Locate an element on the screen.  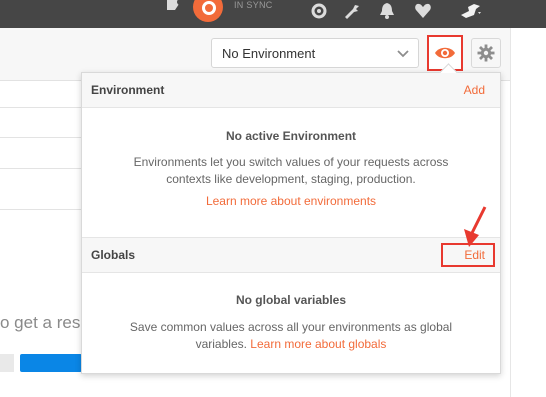
twitter-icon is located at coordinates (471, 11).